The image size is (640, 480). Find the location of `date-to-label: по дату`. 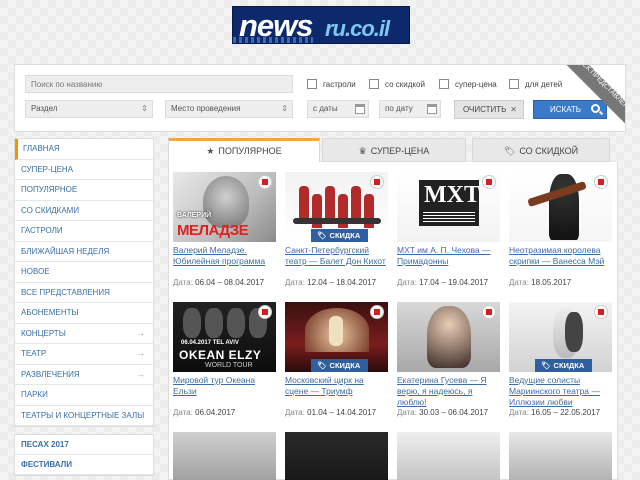

date-to-label: по дату is located at coordinates (399, 108).